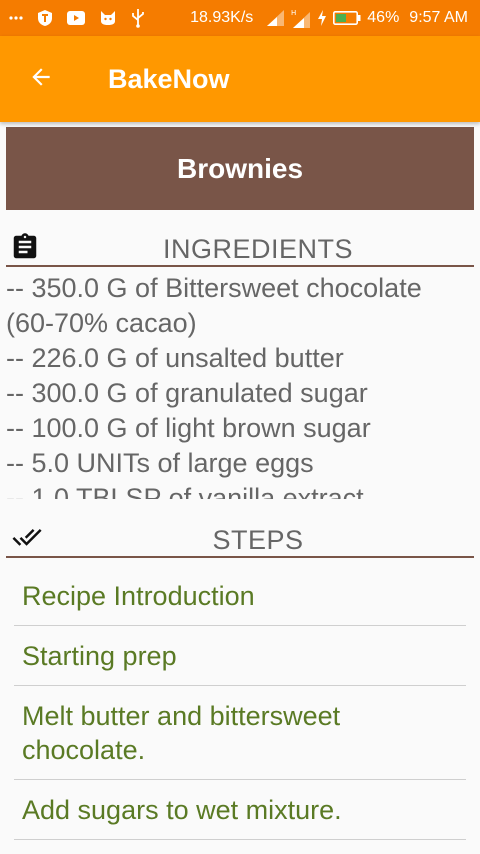  I want to click on net-speed: 18.93K/s, so click(222, 17).